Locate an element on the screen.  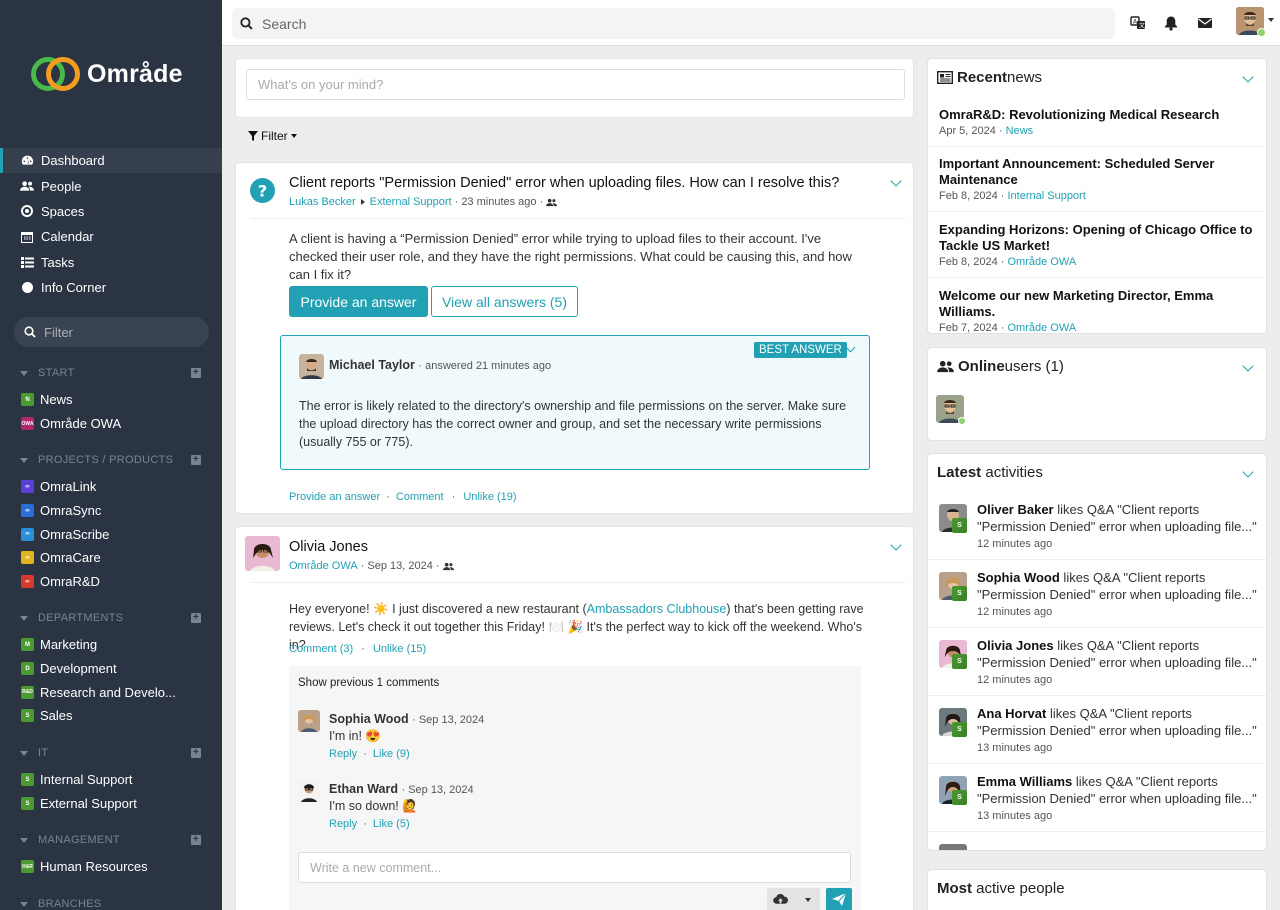
search-input: Search is located at coordinates (673, 23).